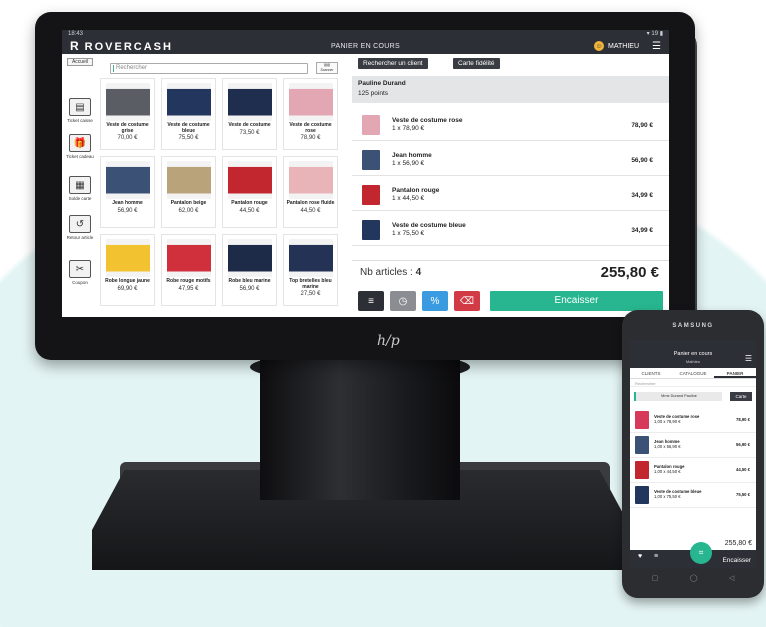 The height and width of the screenshot is (627, 766). I want to click on phone-search-input: Rechercher, so click(693, 383).